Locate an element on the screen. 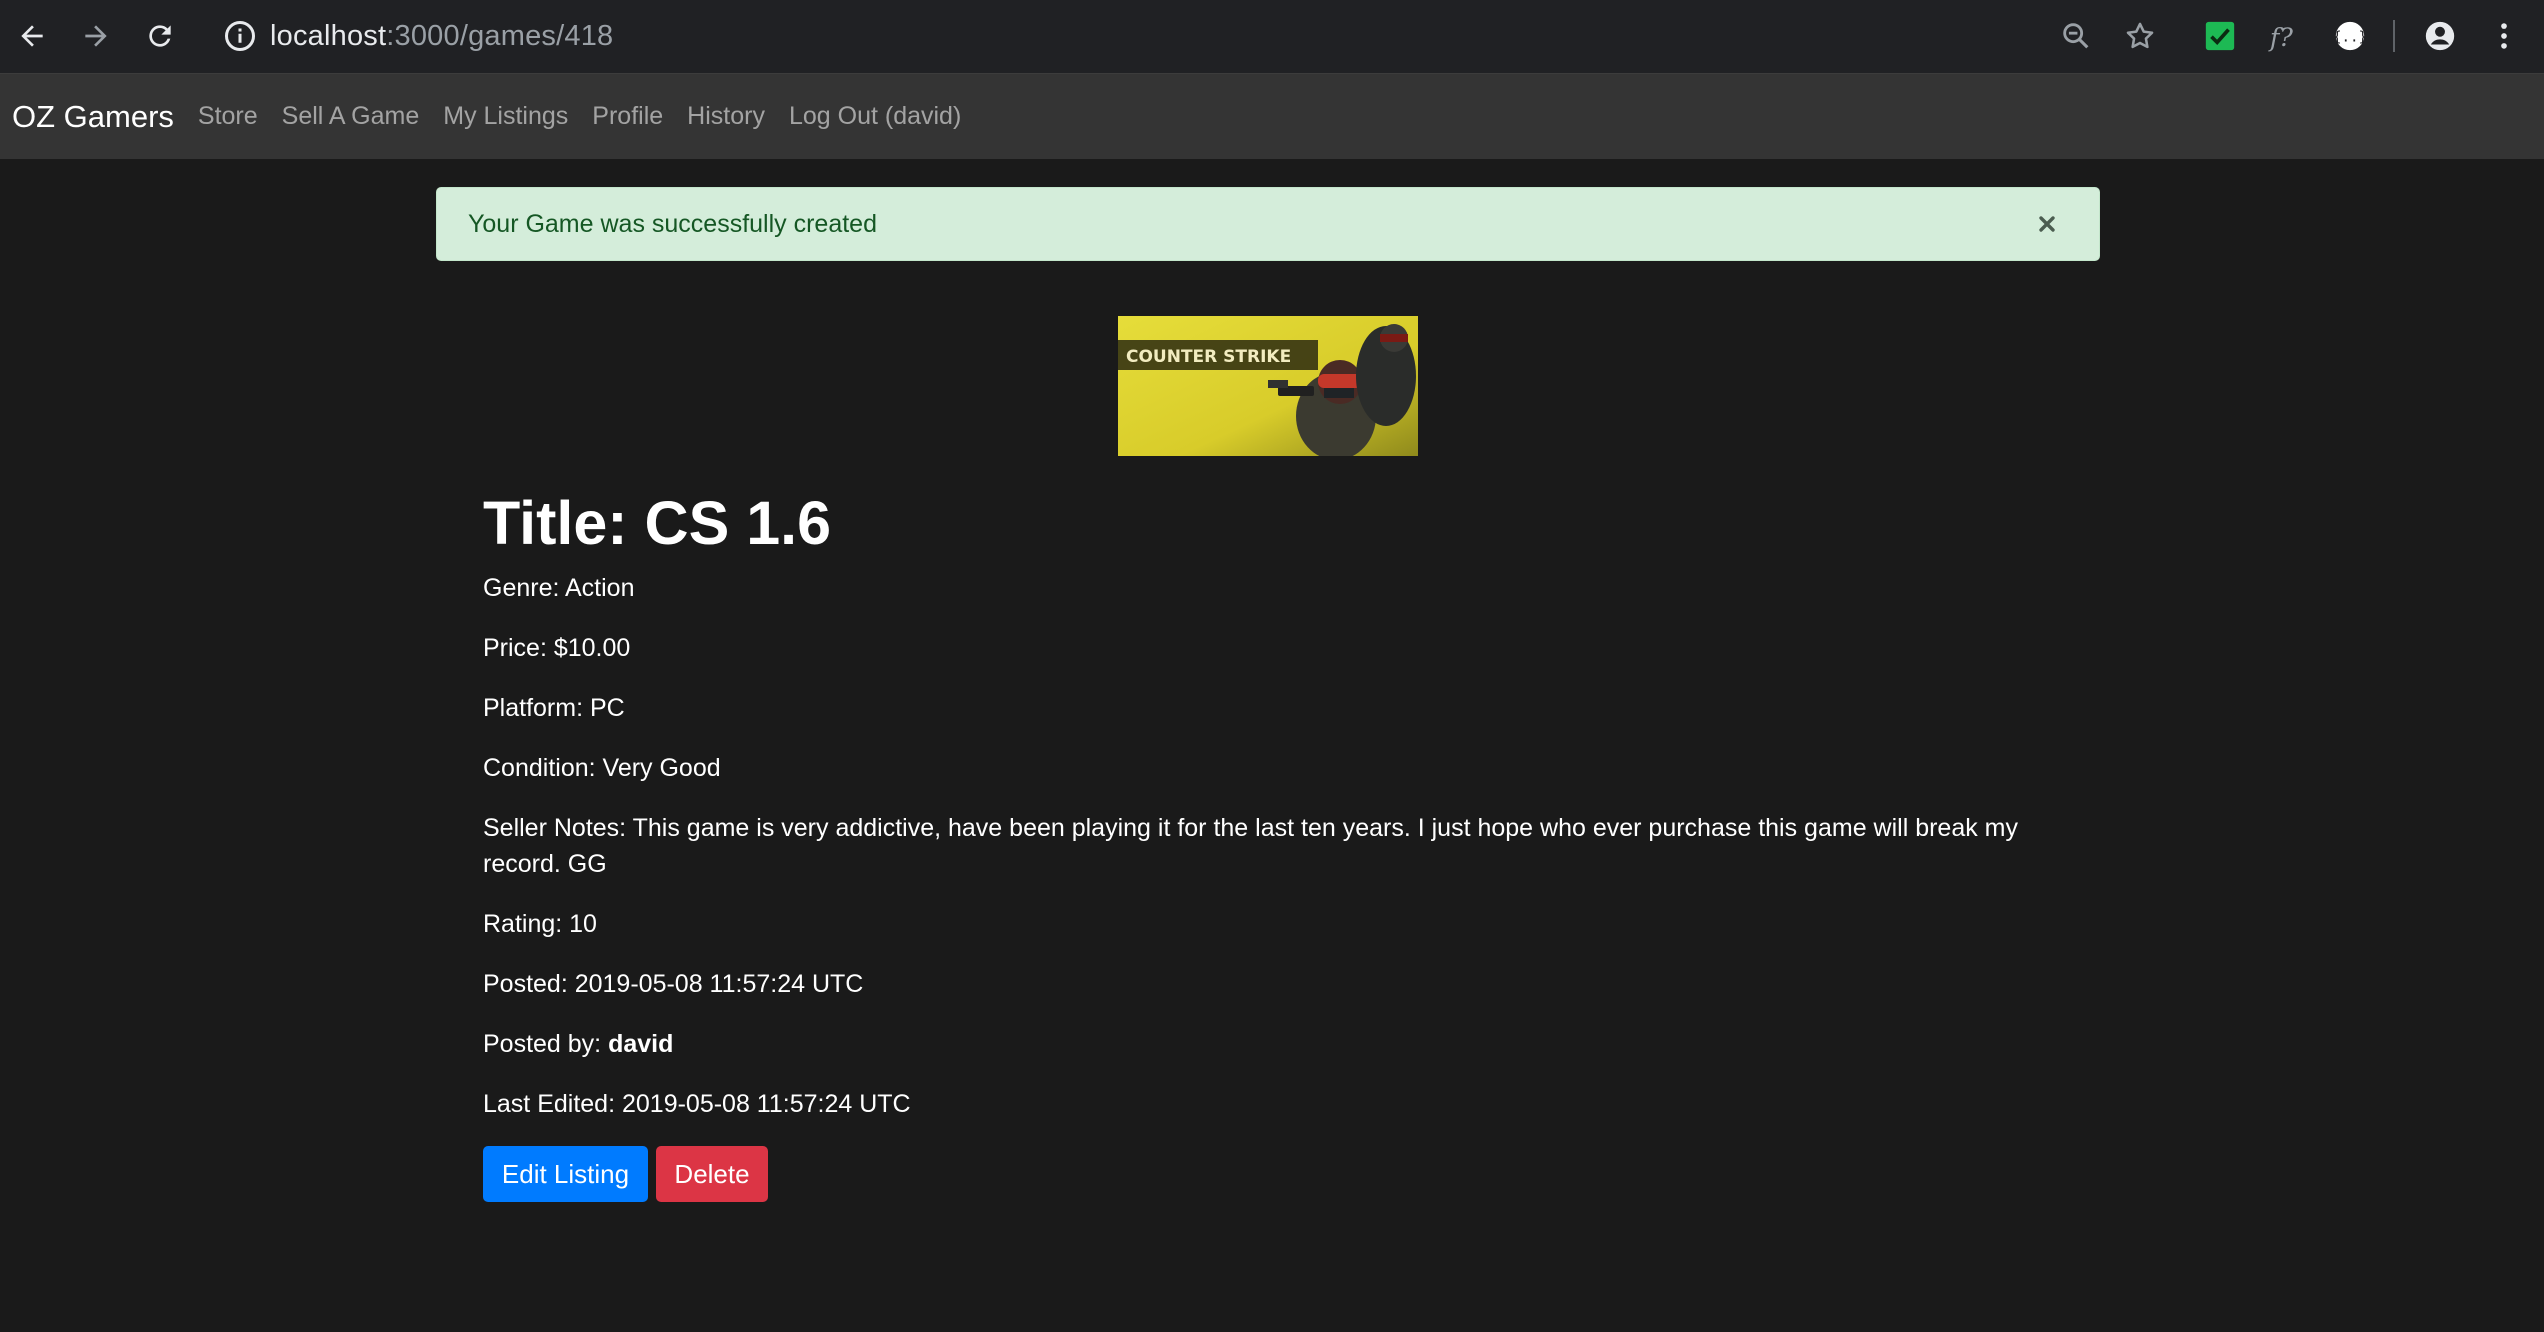 The image size is (2544, 1332). account-circle-icon is located at coordinates (2440, 36).